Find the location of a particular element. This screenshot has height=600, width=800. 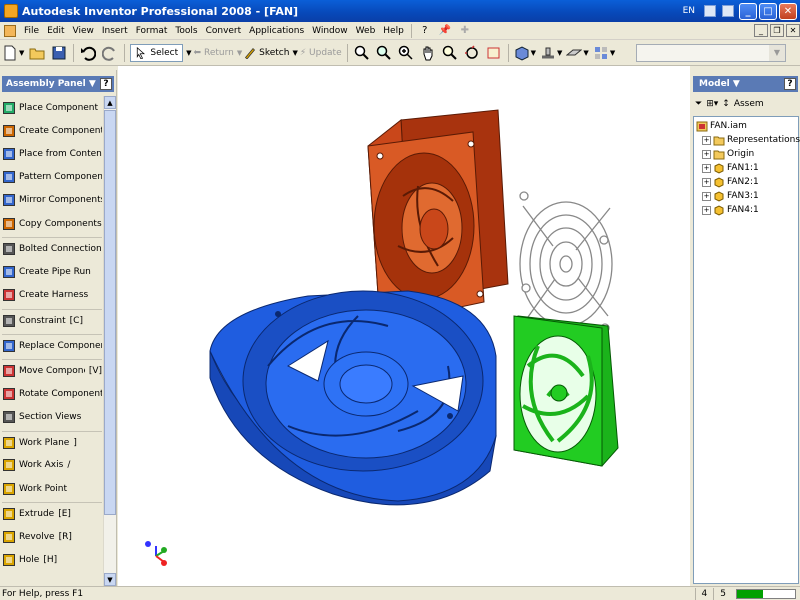

assembly-command: Work Plane] is located at coordinates (52, 442).